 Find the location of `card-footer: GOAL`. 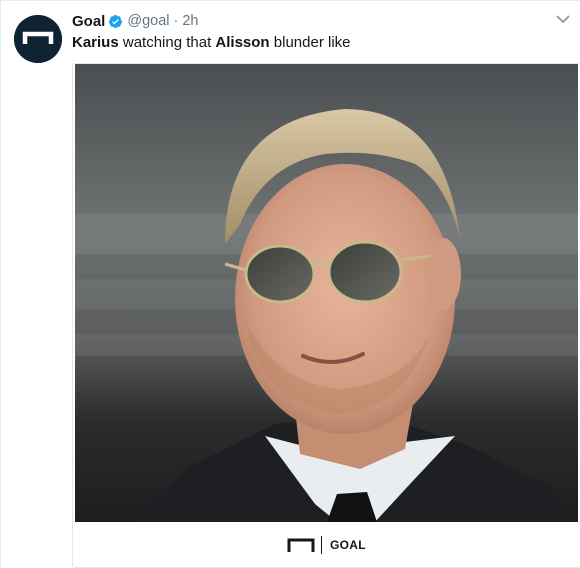

card-footer: GOAL is located at coordinates (326, 544).